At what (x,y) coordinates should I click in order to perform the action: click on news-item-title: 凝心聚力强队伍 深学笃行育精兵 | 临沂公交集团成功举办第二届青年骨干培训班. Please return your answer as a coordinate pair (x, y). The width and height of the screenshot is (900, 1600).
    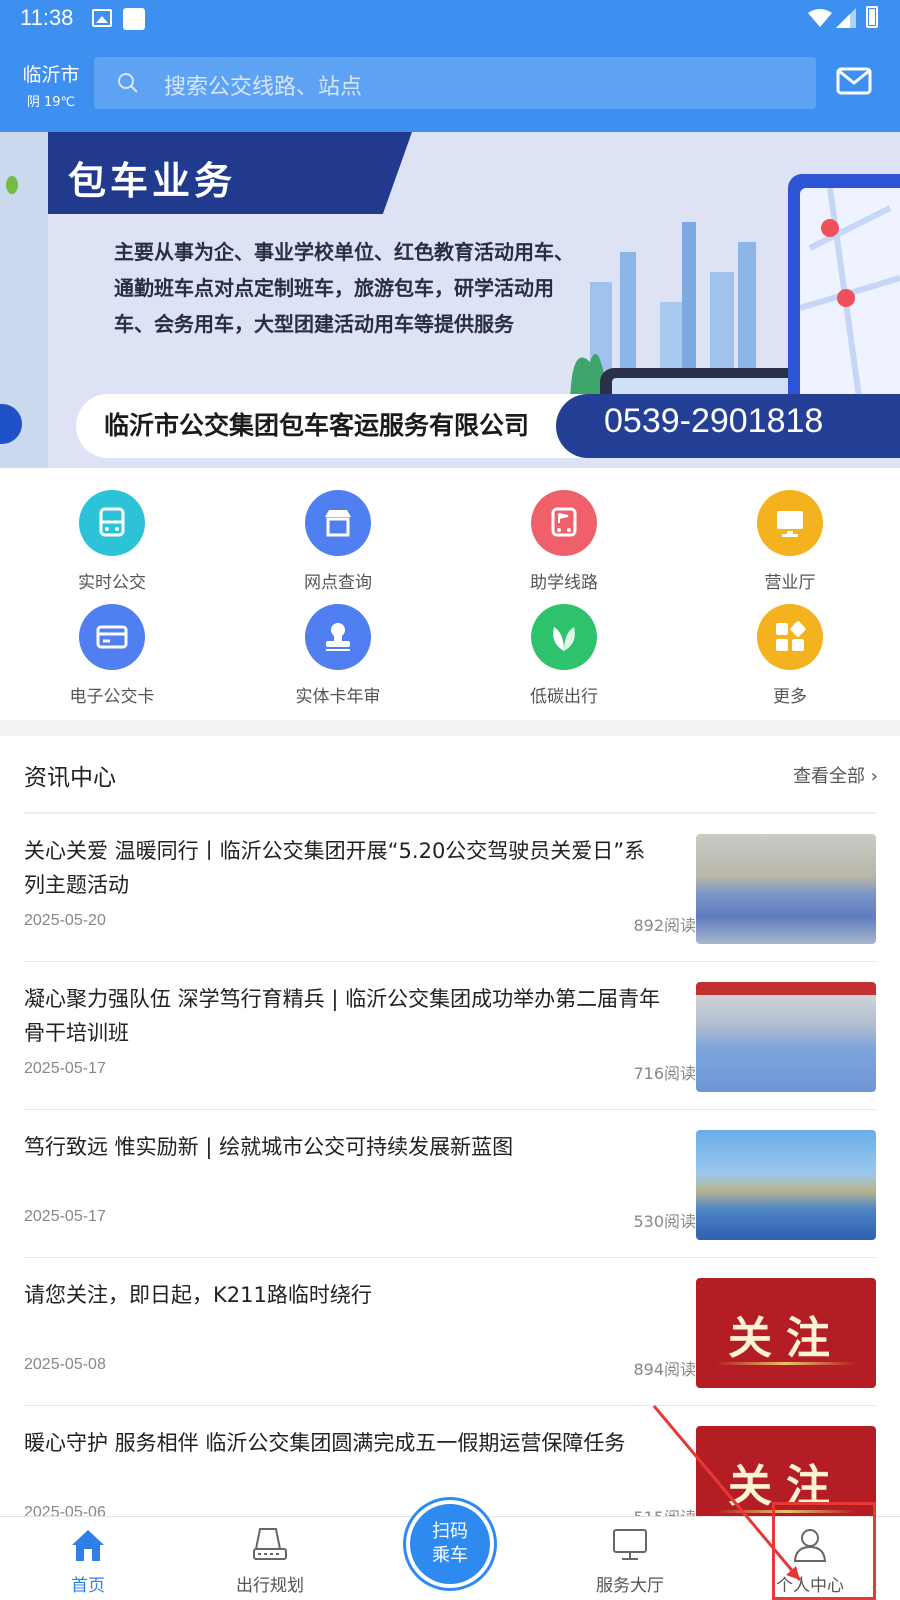
    Looking at the image, I should click on (342, 1016).